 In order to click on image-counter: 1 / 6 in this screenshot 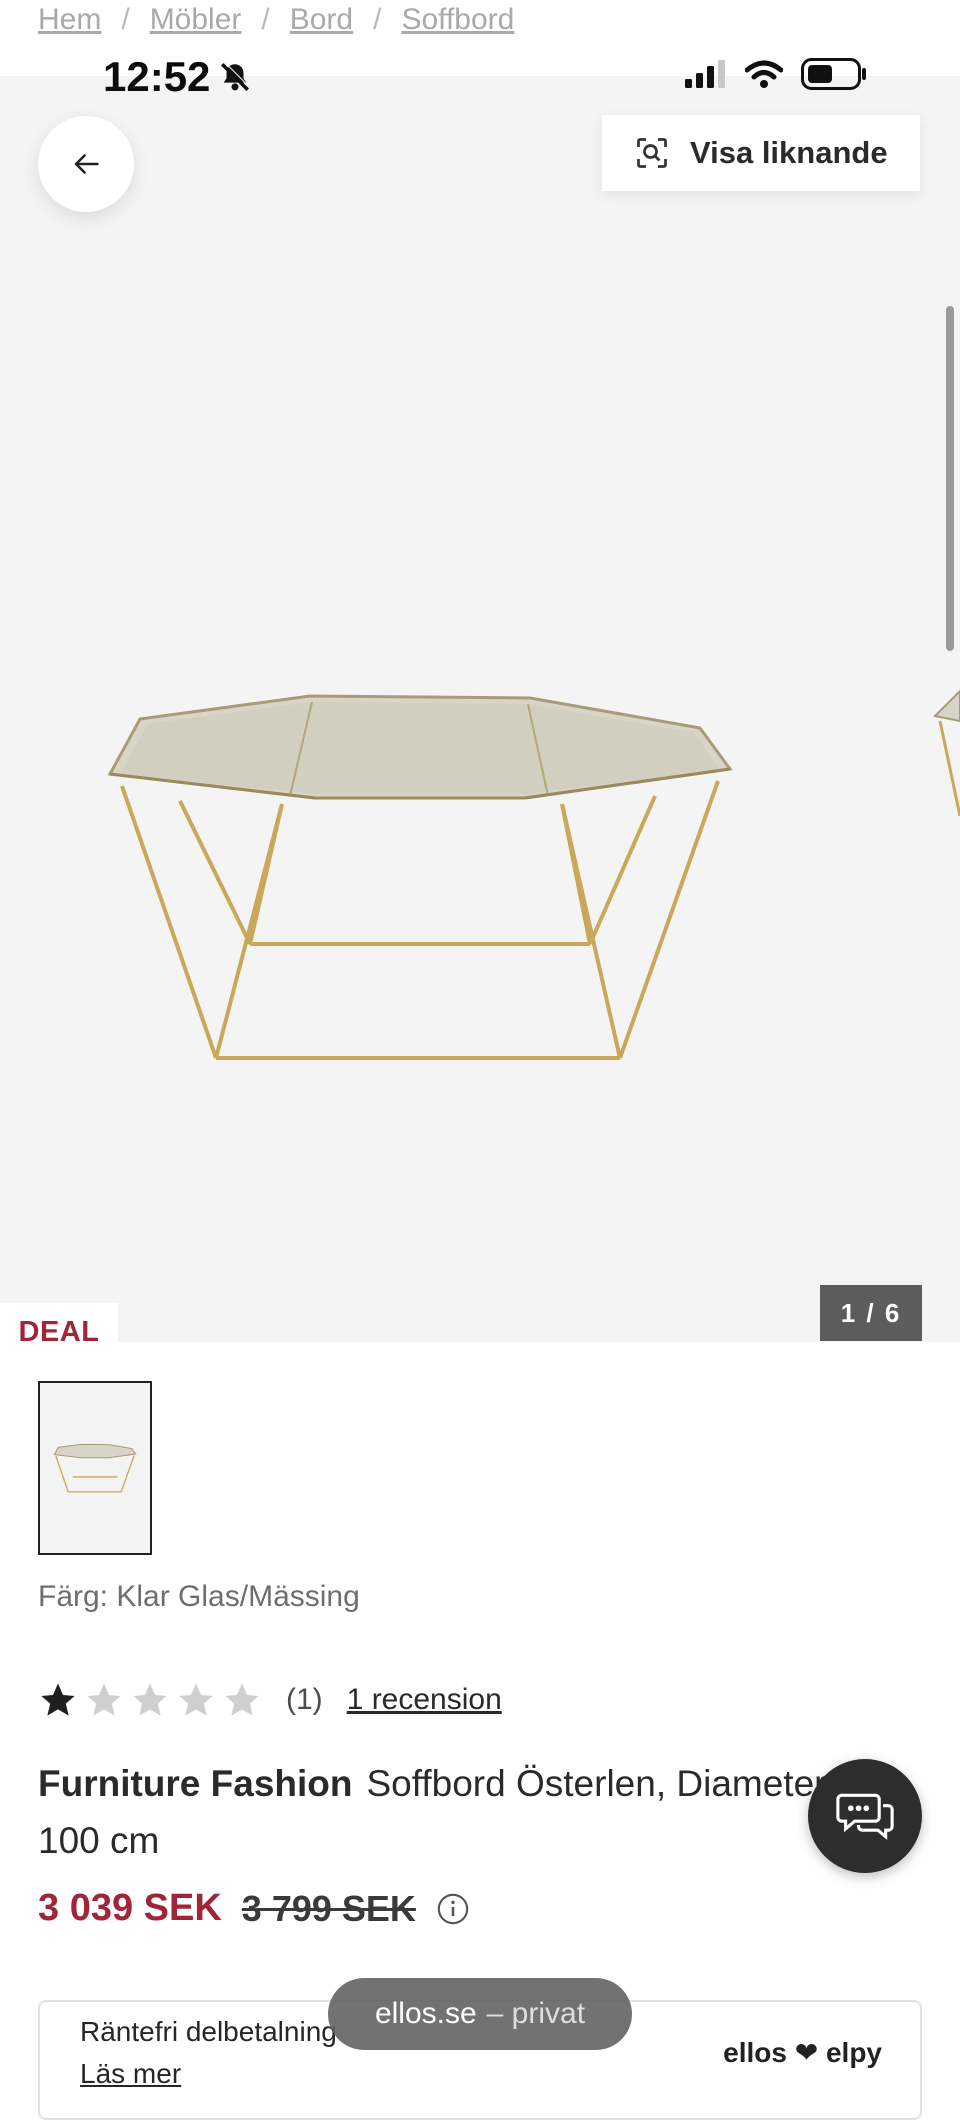, I will do `click(871, 1313)`.